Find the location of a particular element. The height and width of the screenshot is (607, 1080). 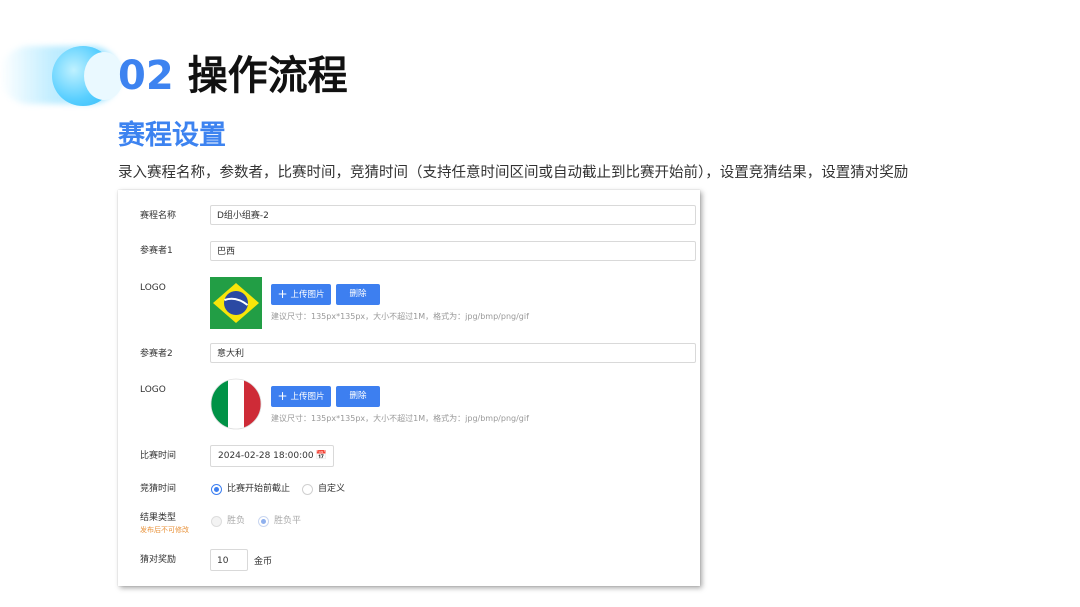

delete-image-button-1: 删除 is located at coordinates (358, 294).